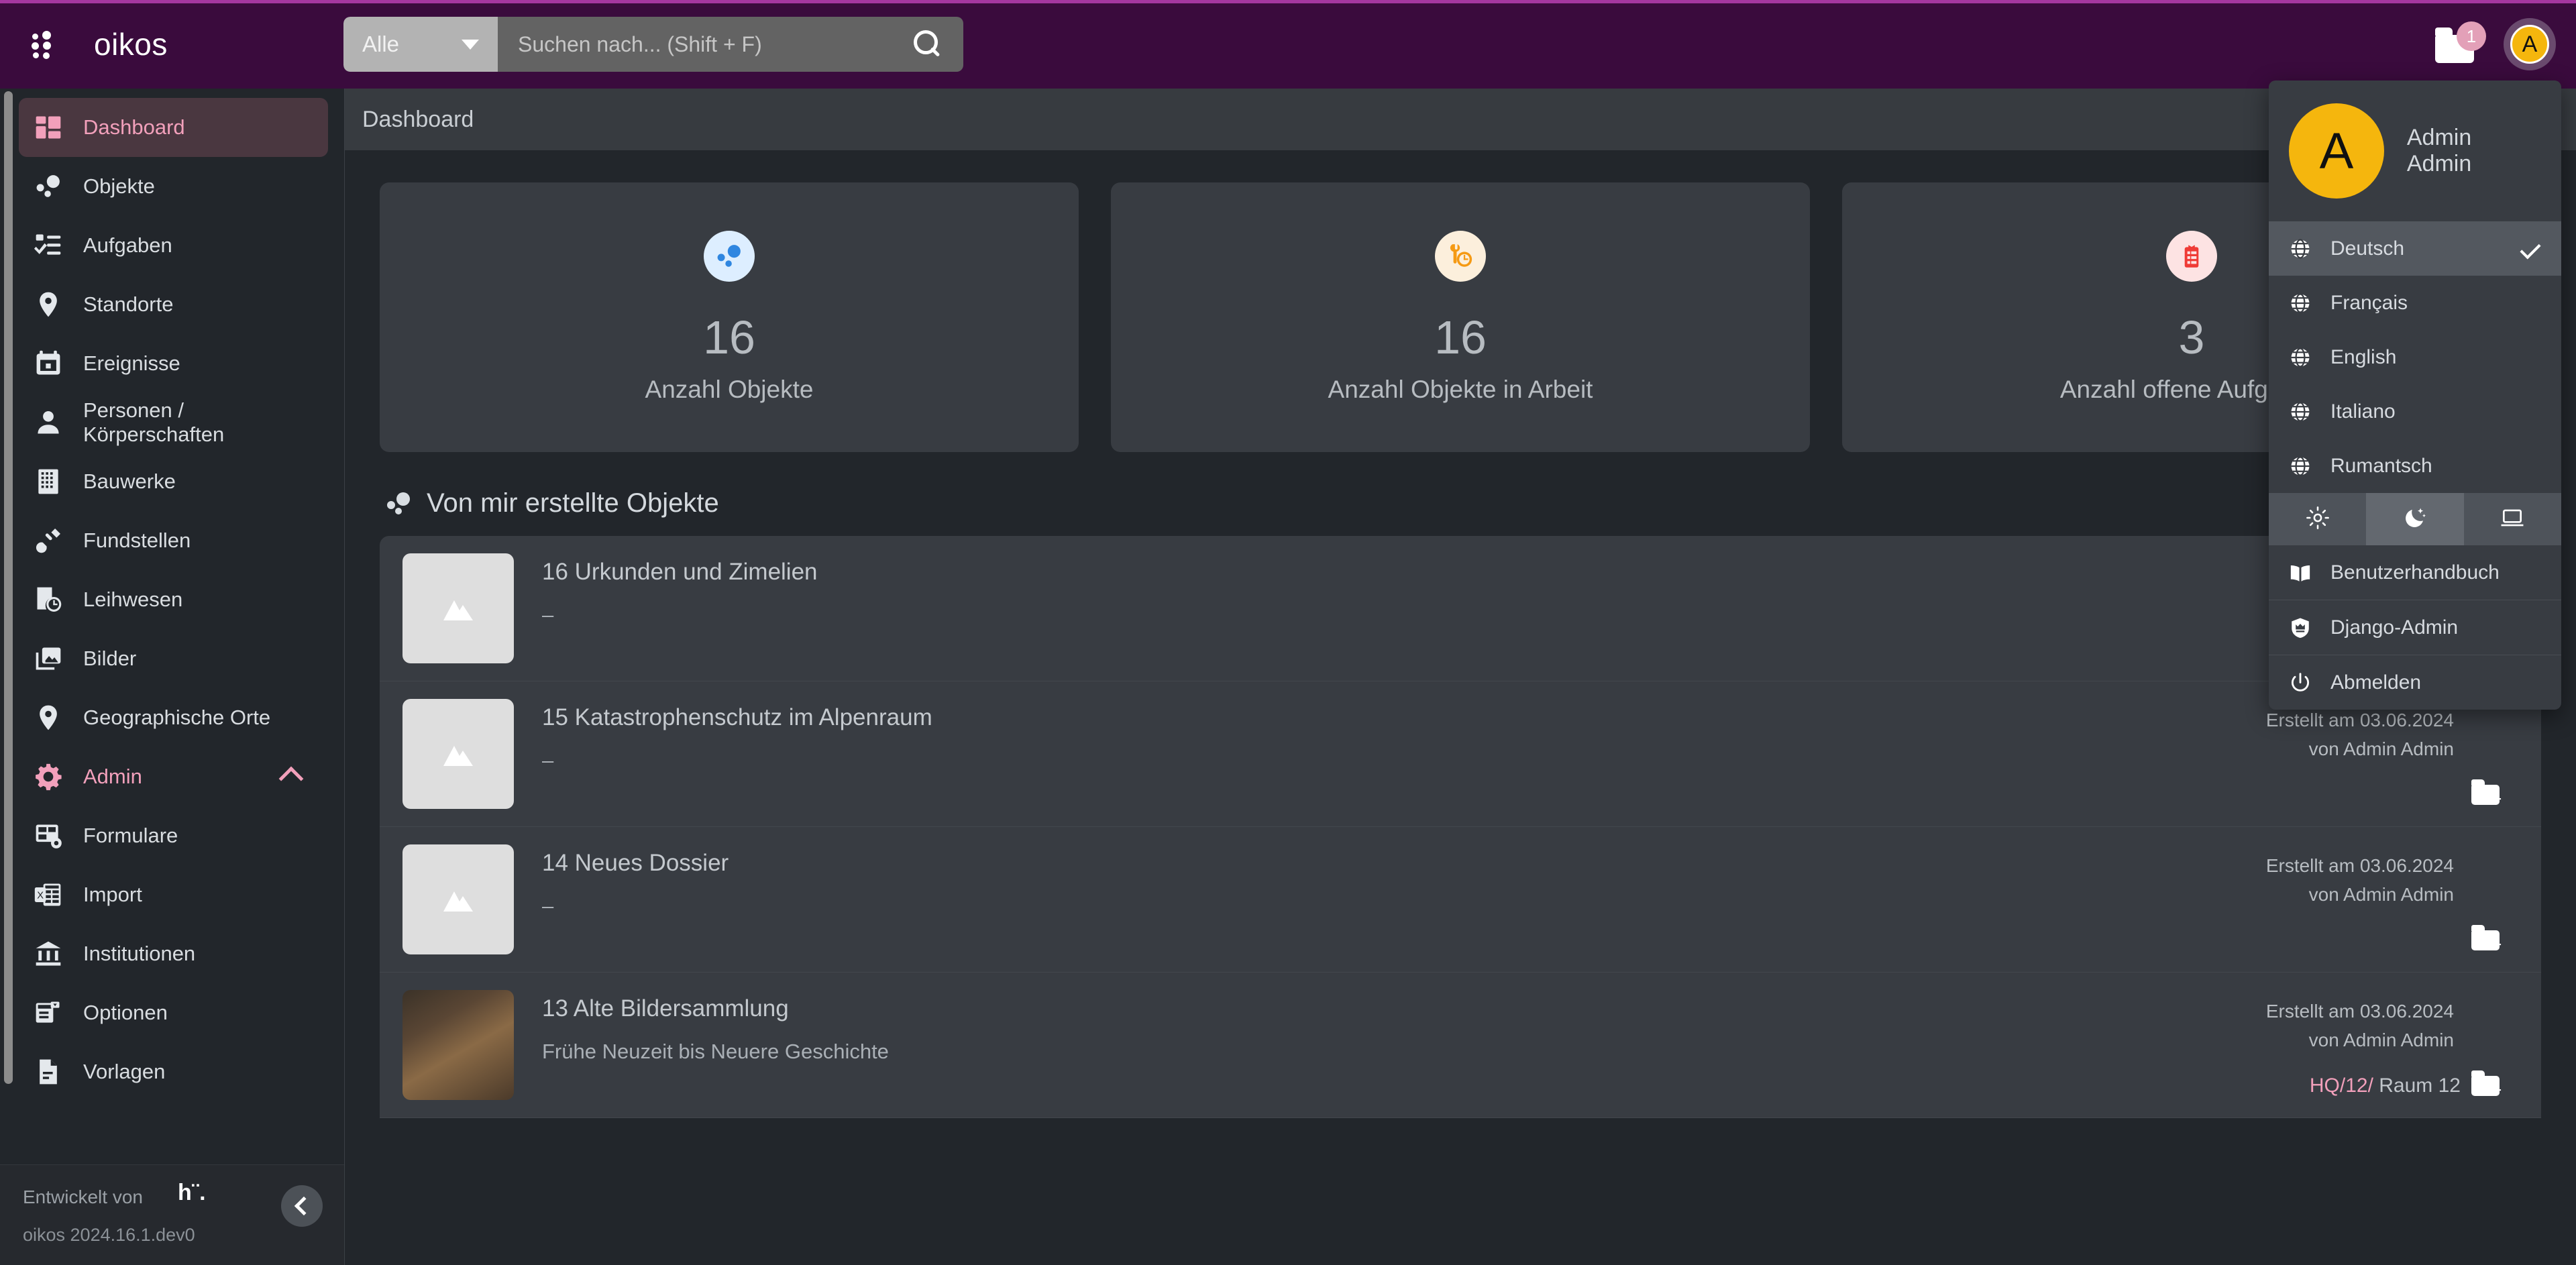 This screenshot has height=1265, width=2576. What do you see at coordinates (1460, 119) in the screenshot?
I see `breadcrumb: Dashboard` at bounding box center [1460, 119].